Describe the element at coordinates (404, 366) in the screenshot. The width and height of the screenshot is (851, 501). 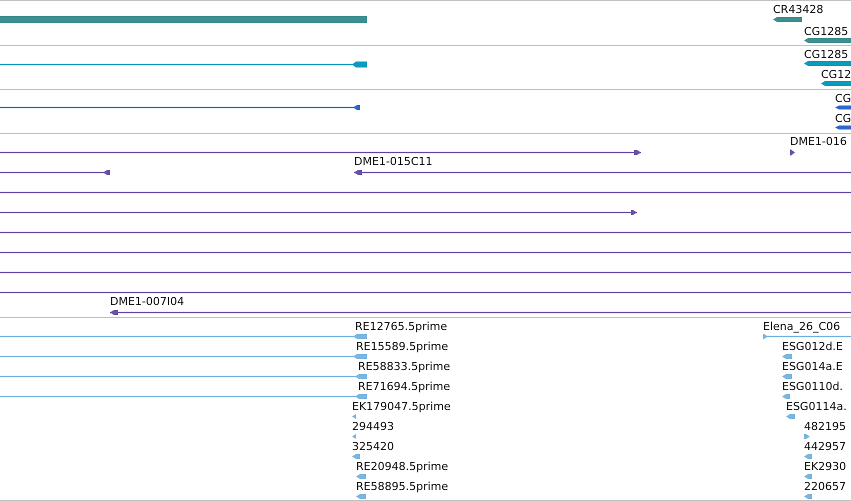
I see `feature-label: RE58833.5prime` at that location.